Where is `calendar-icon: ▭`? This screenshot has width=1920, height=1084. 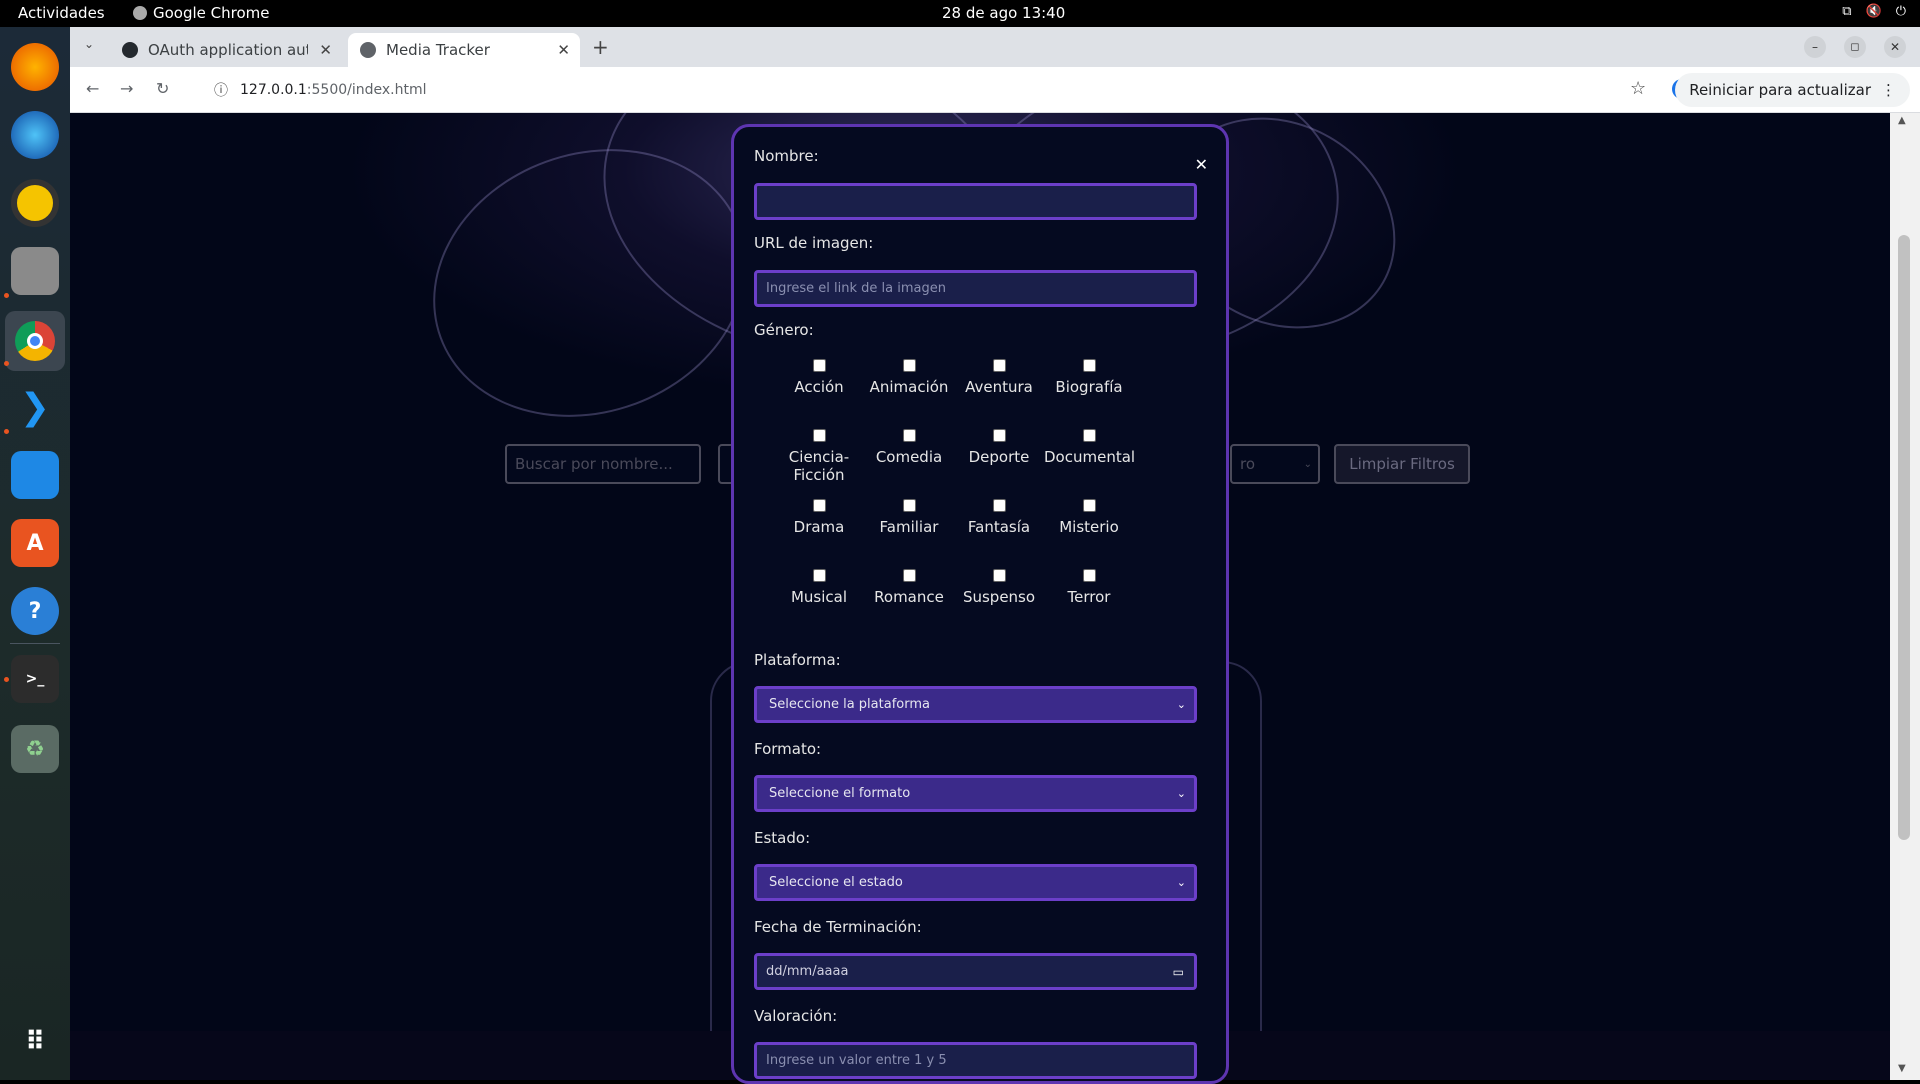
calendar-icon: ▭ is located at coordinates (1178, 972).